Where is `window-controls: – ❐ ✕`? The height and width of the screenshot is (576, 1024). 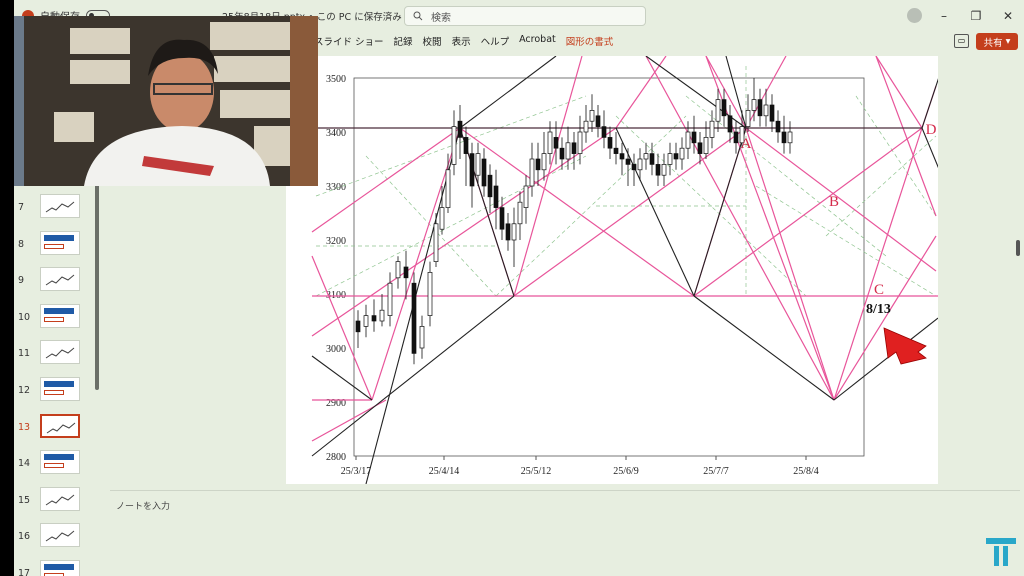 window-controls: – ❐ ✕ is located at coordinates (976, 16).